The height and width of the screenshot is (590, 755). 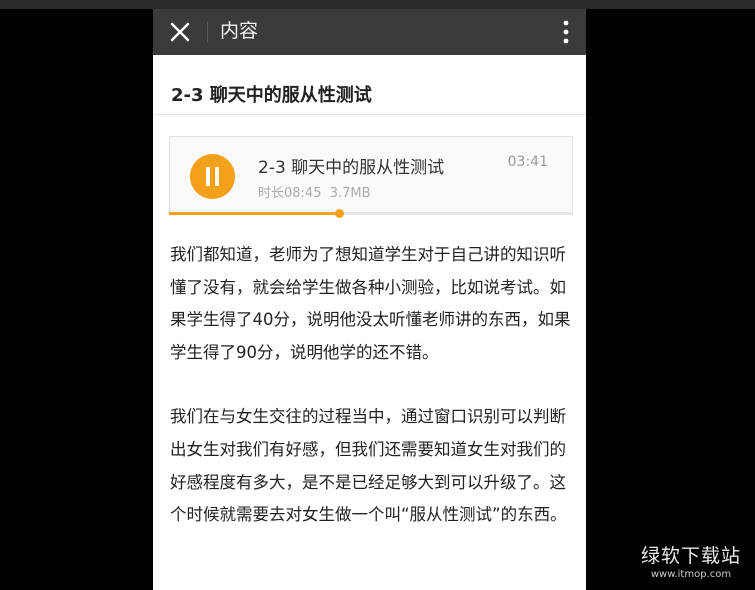 I want to click on audio-progress-fill, so click(x=254, y=213).